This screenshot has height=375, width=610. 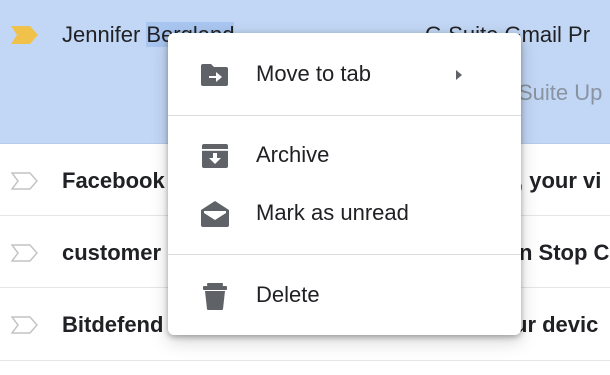 I want to click on move-to-tab-icon, so click(x=215, y=75).